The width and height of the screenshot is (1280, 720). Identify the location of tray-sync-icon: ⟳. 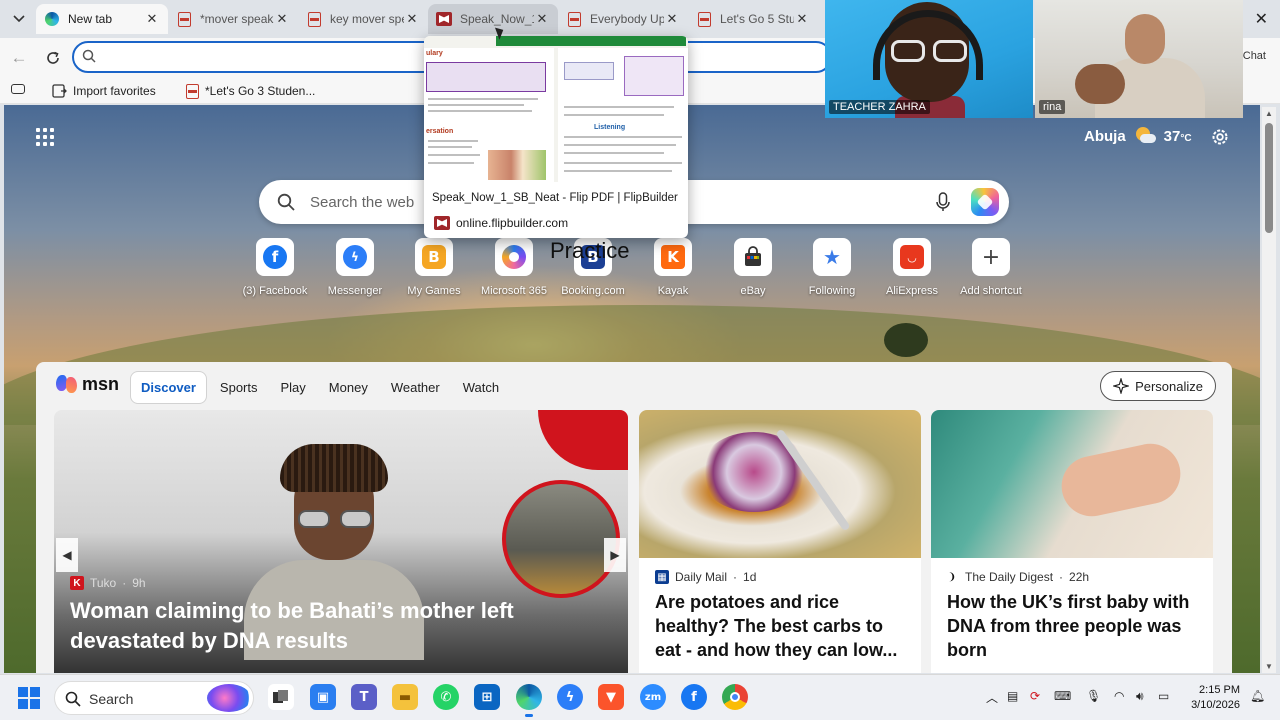
(1035, 696).